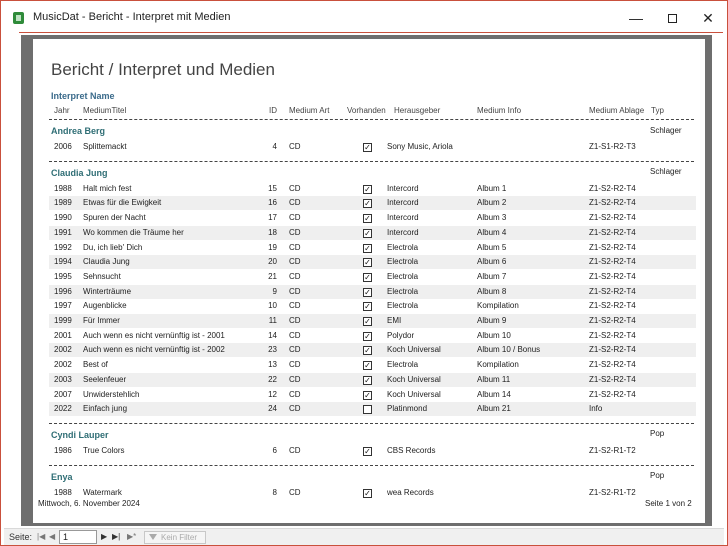  Describe the element at coordinates (636, 18) in the screenshot. I see `minimize-button: —` at that location.